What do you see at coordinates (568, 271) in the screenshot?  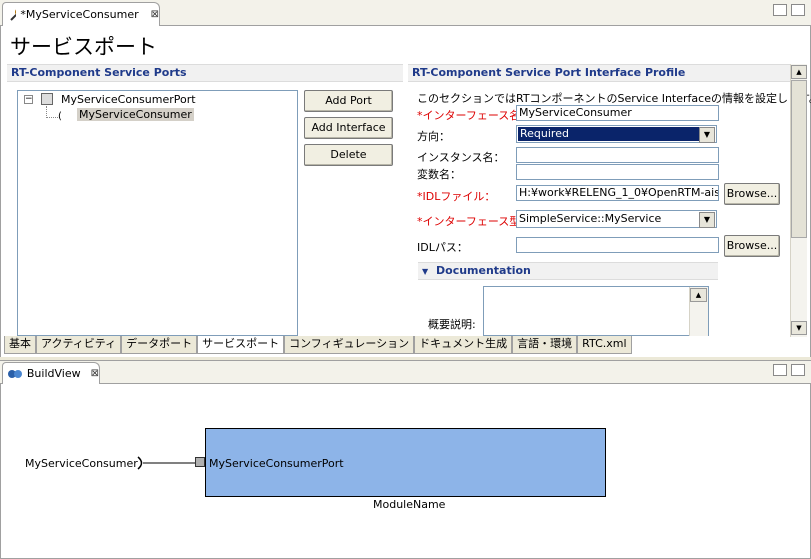 I see `documentation-header: ▼ Documentation` at bounding box center [568, 271].